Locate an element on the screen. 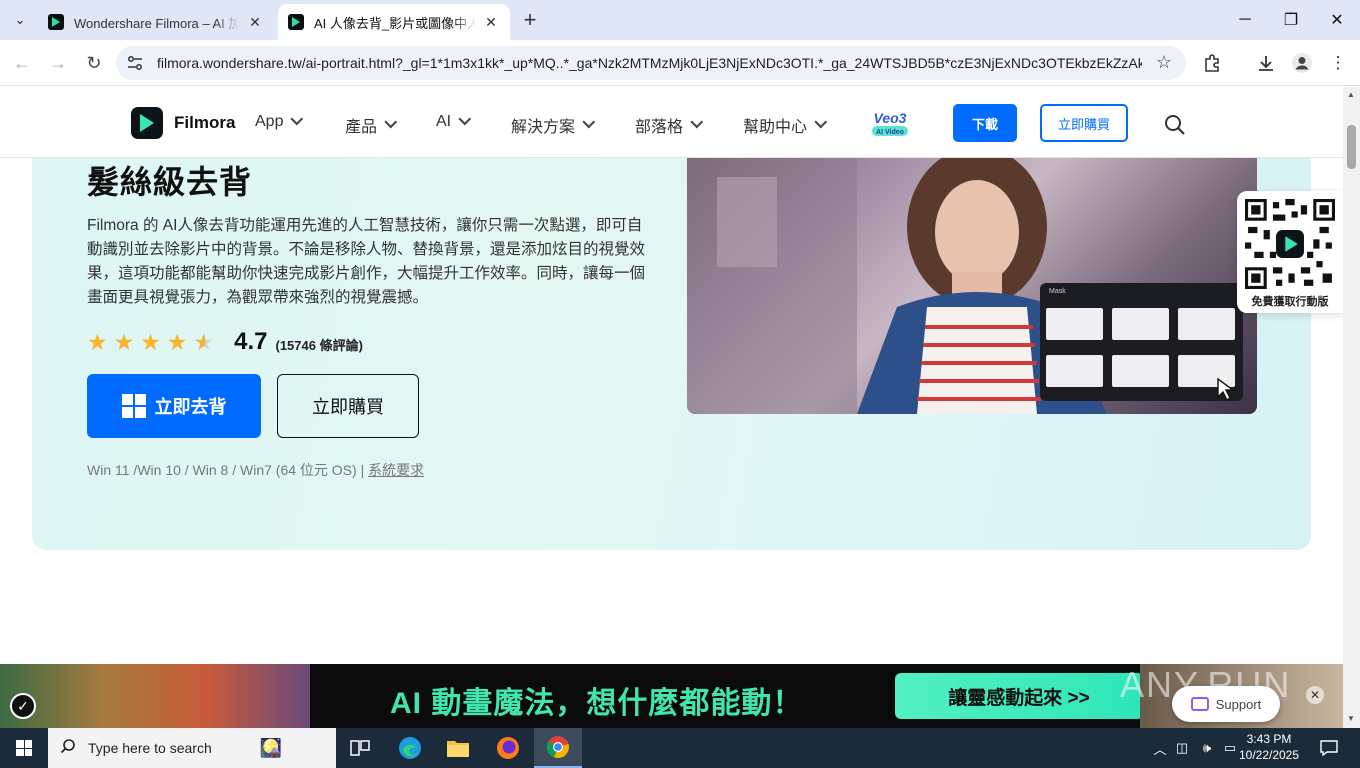  qr-card: 免費獲取行動版 is located at coordinates (1290, 252).